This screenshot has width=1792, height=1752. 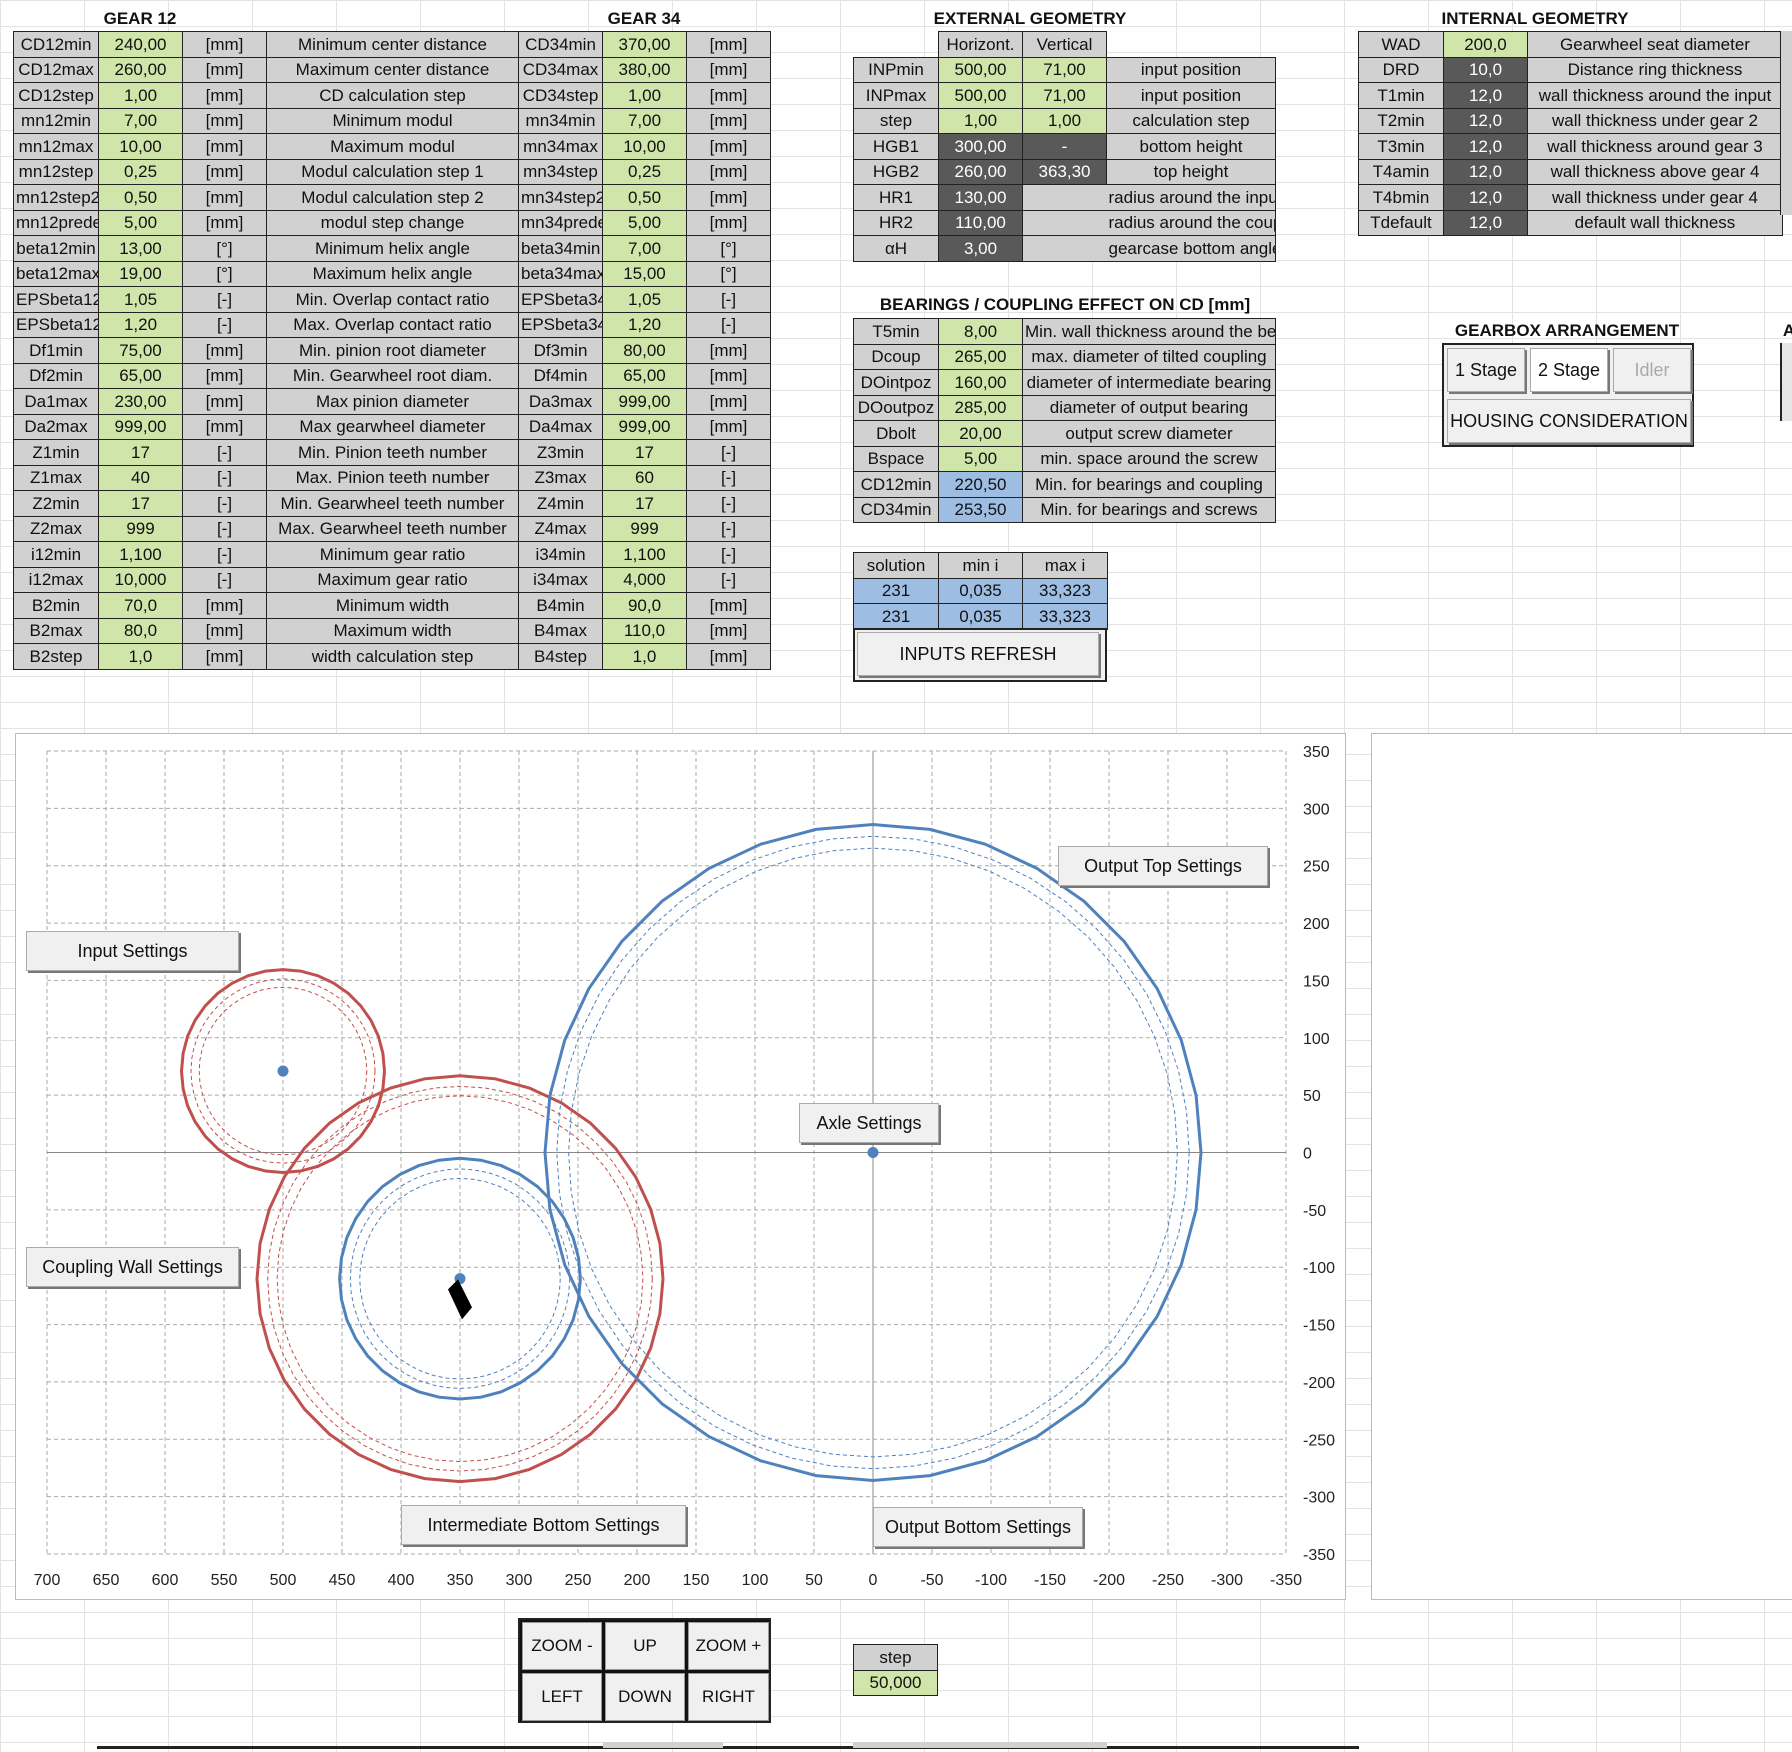 I want to click on gear12-param-value: 65,00, so click(x=140, y=375).